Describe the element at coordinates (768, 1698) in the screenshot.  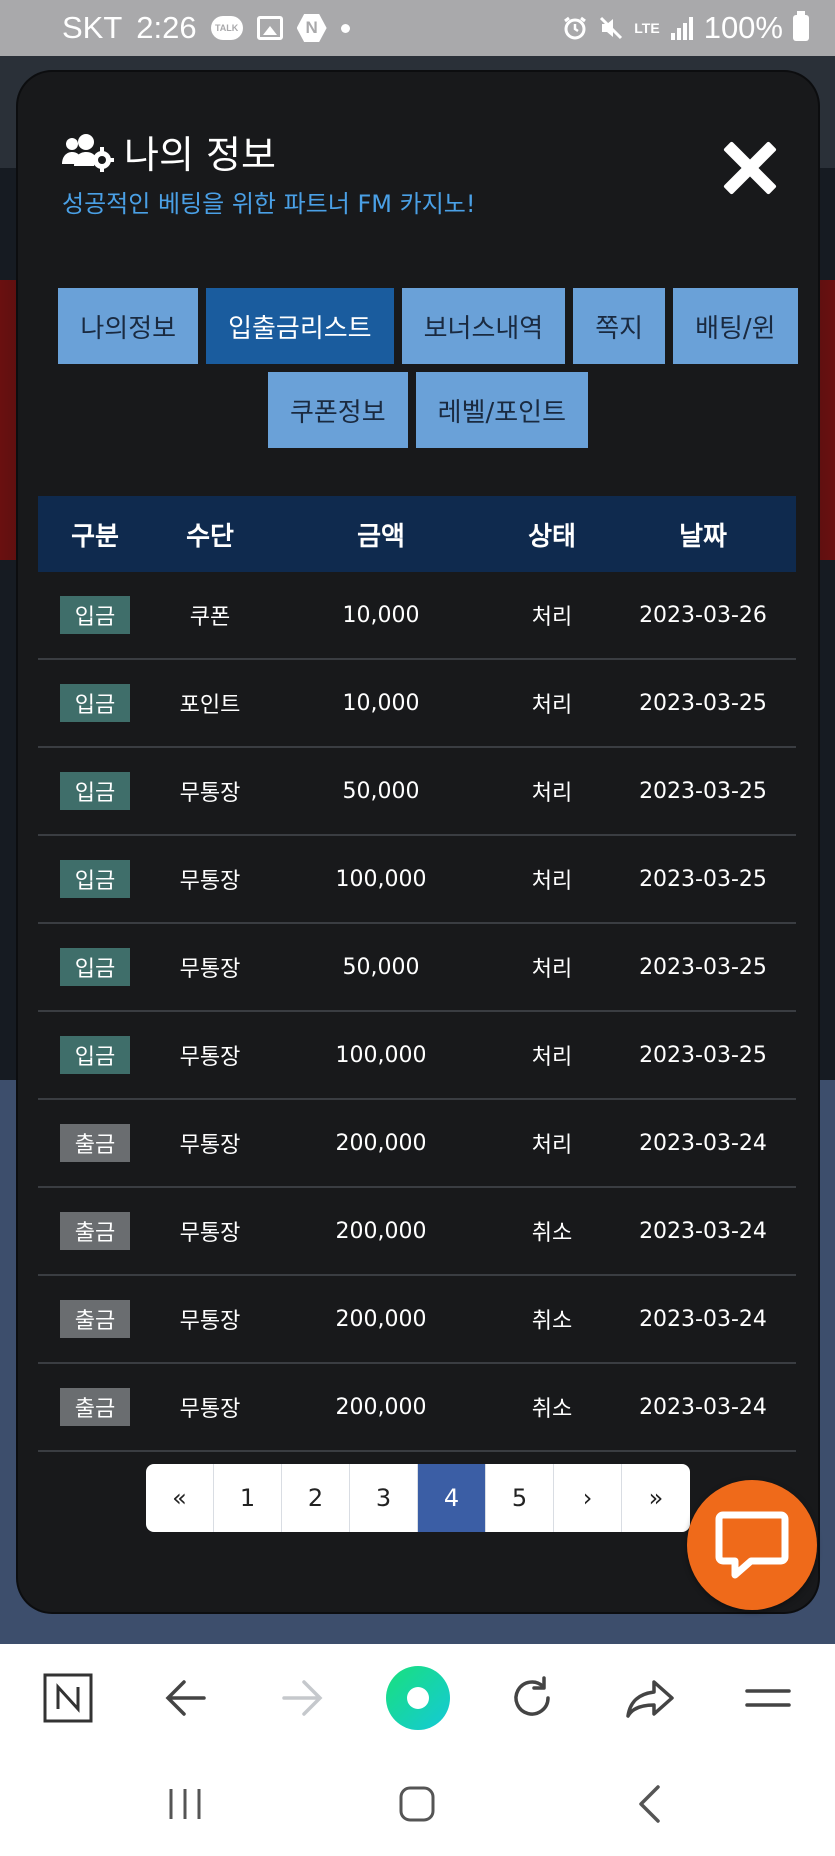
I see `menu-icon` at that location.